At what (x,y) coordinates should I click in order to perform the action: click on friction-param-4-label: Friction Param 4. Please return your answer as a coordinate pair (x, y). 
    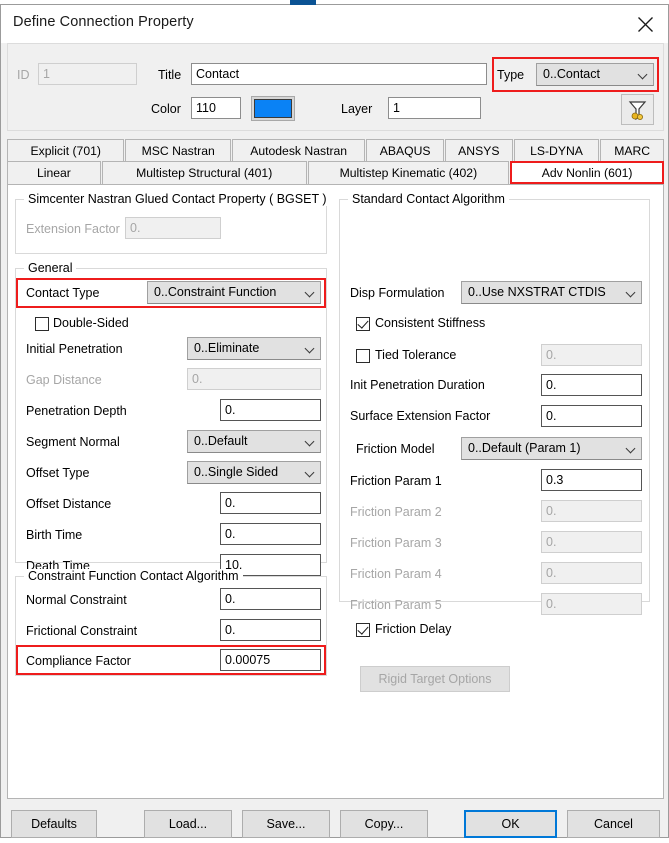
    Looking at the image, I should click on (396, 574).